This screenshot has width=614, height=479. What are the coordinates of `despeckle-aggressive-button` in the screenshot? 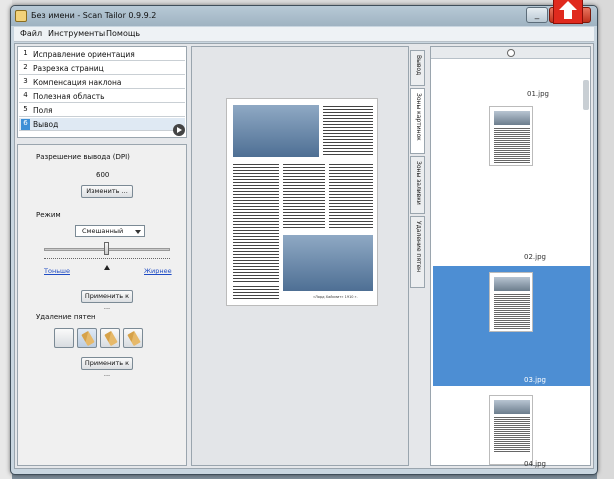 It's located at (133, 338).